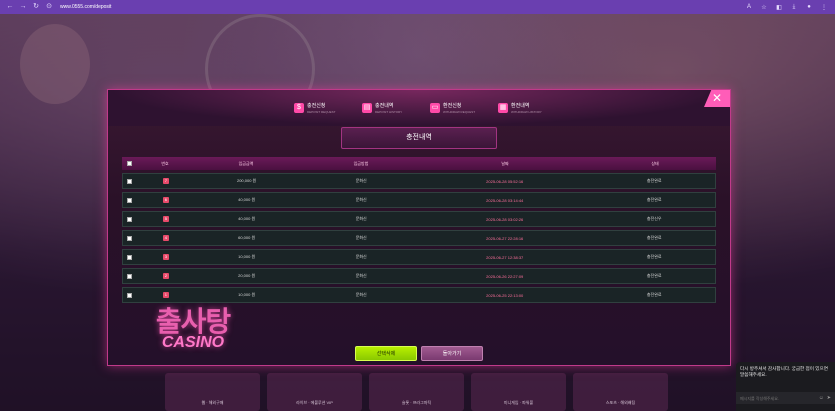 This screenshot has height=411, width=835. I want to click on cash-icon: ▭, so click(435, 108).